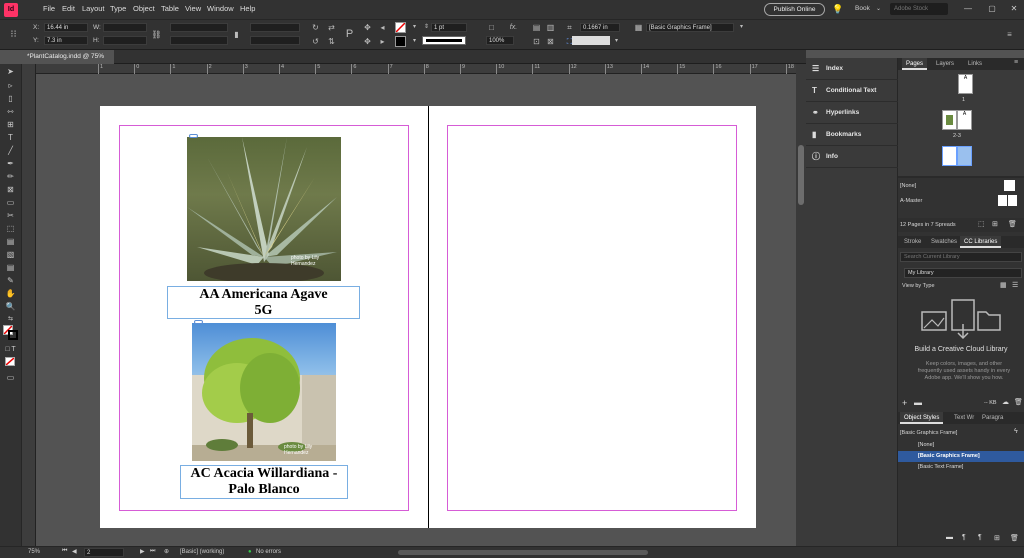 Image resolution: width=1024 pixels, height=558 pixels. Describe the element at coordinates (104, 552) in the screenshot. I see `page-number-field: 2` at that location.